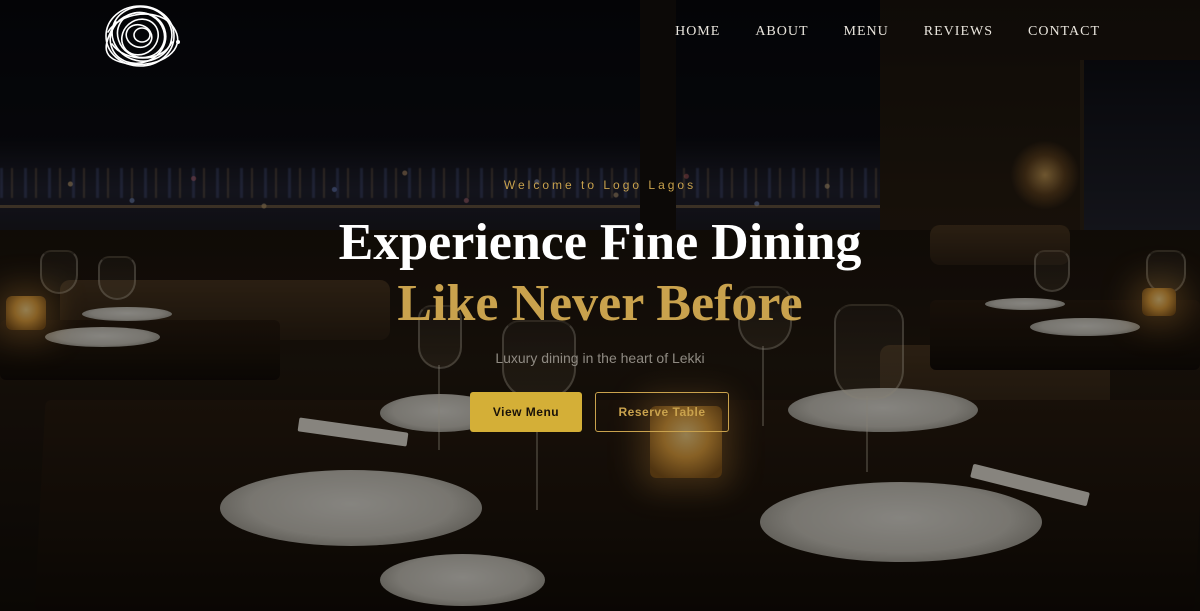  Describe the element at coordinates (600, 358) in the screenshot. I see `hero-subtitle: Luxury dining in the heart of Lekki` at that location.